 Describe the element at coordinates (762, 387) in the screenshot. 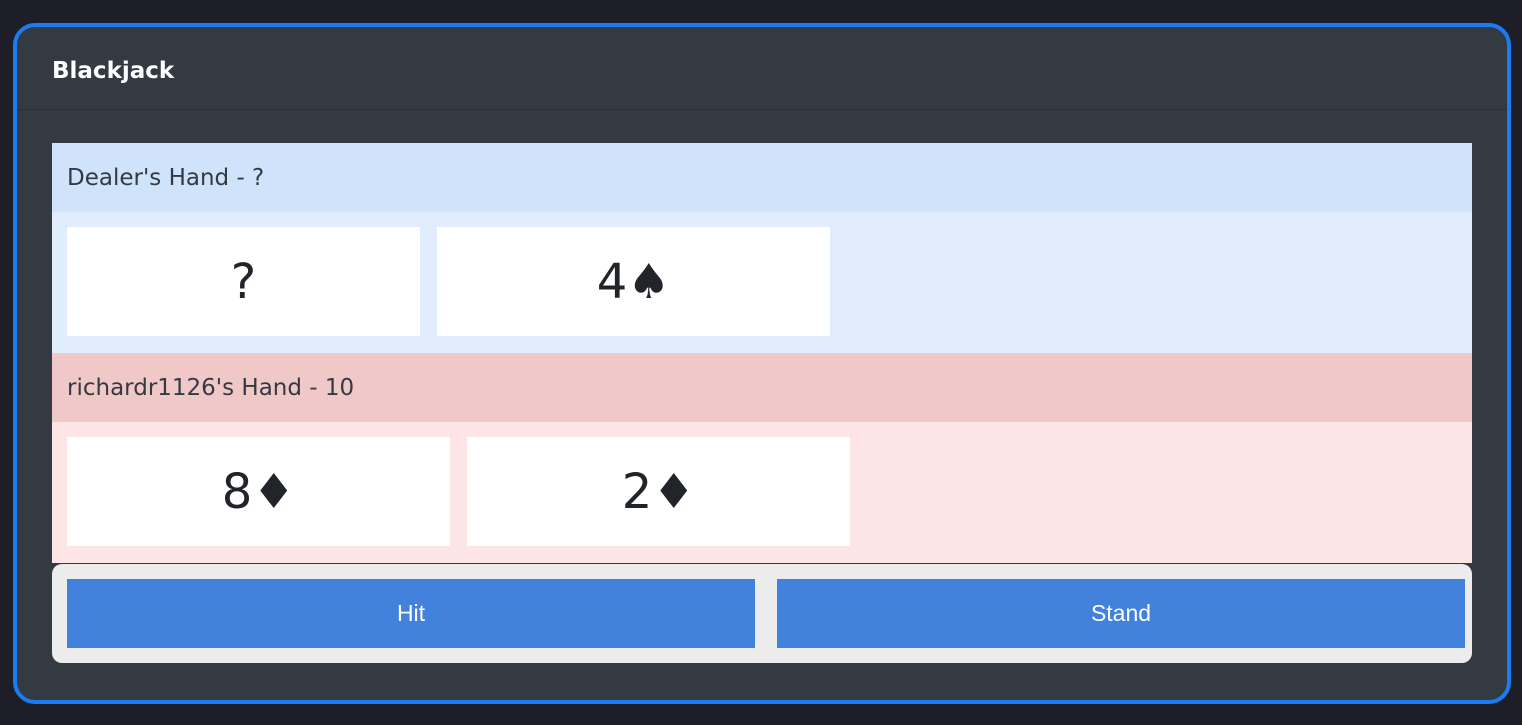

I see `player-hand-header: richardr1126's Hand - 10` at that location.